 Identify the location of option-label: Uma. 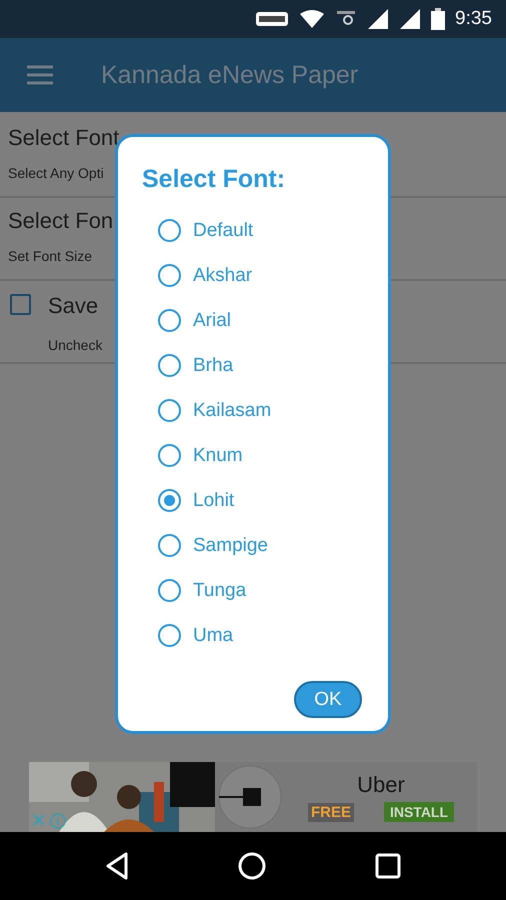
(213, 635).